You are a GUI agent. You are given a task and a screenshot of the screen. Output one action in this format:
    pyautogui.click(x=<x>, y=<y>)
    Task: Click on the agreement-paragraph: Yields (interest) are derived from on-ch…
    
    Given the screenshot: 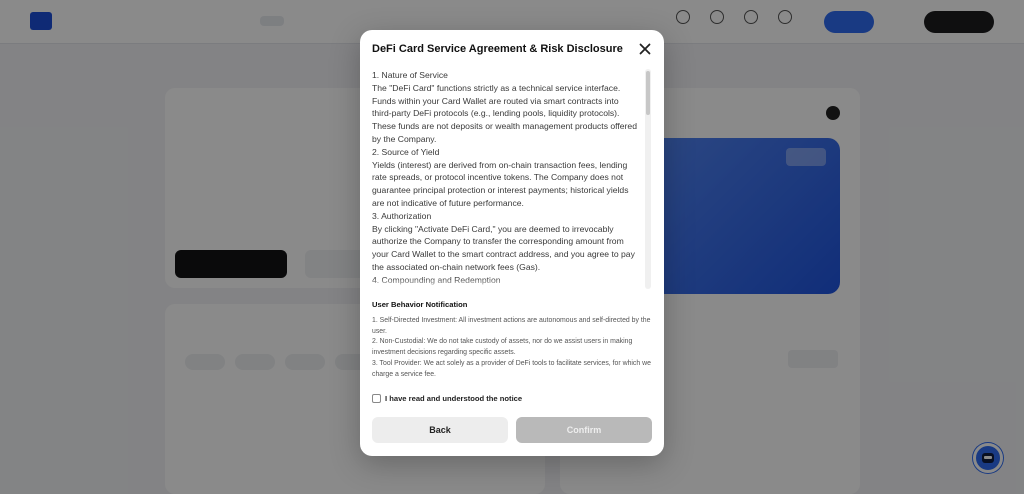 What is the action you would take?
    pyautogui.click(x=500, y=183)
    